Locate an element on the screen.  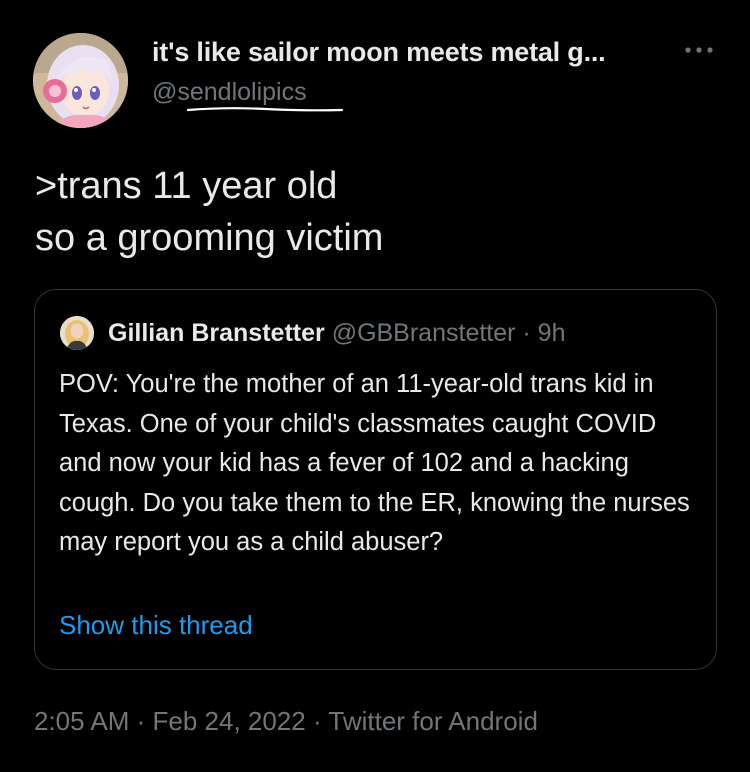
anime-girl-avatar-icon is located at coordinates (80, 80).